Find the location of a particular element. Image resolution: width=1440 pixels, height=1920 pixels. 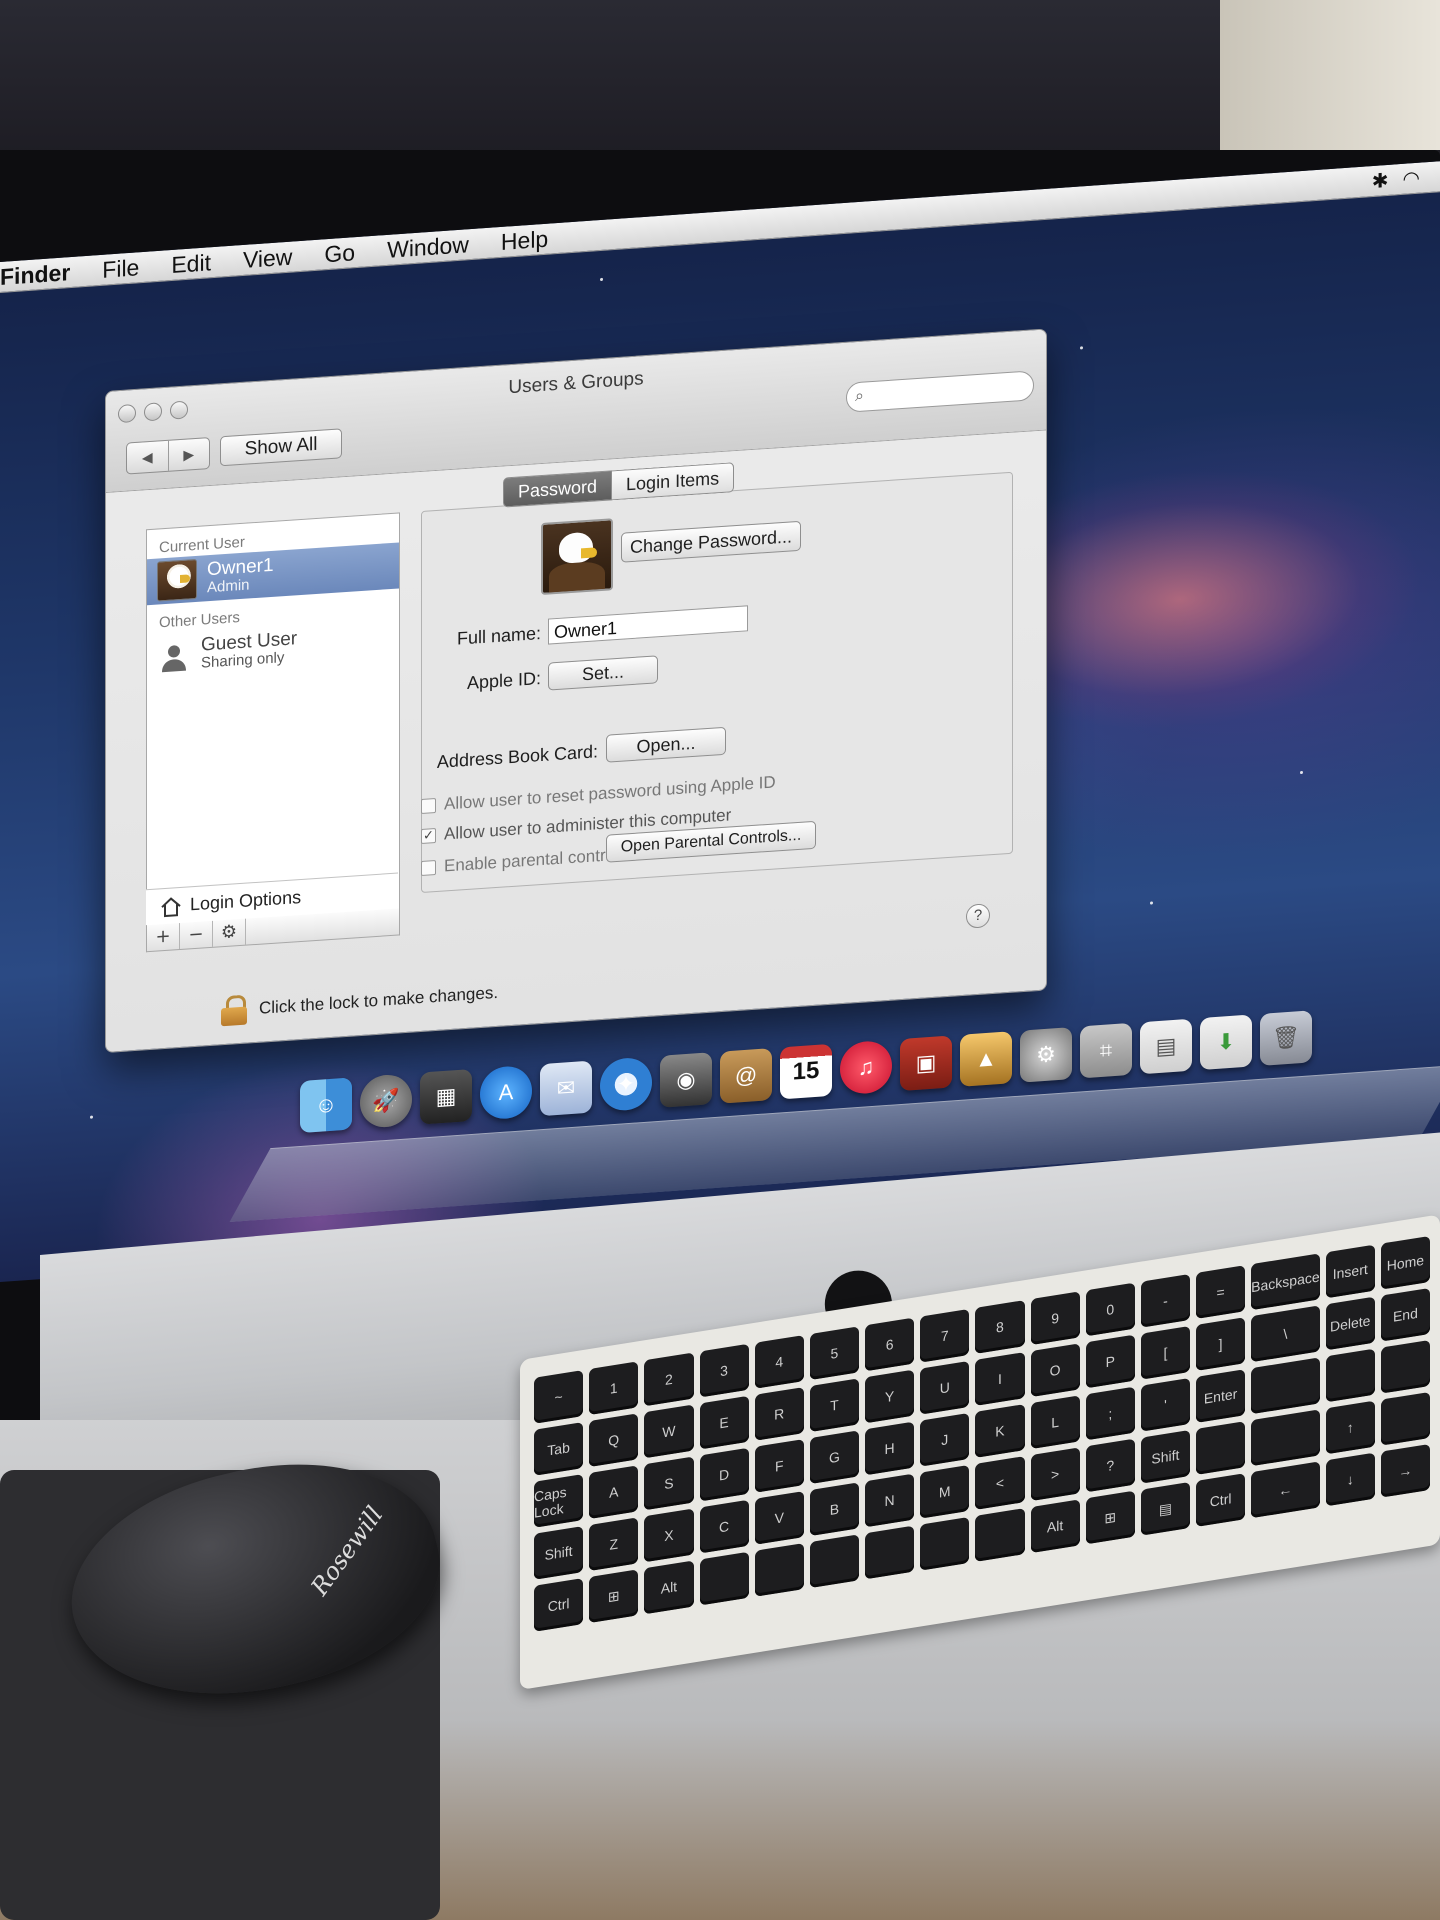

lock-icon is located at coordinates (234, 1010).